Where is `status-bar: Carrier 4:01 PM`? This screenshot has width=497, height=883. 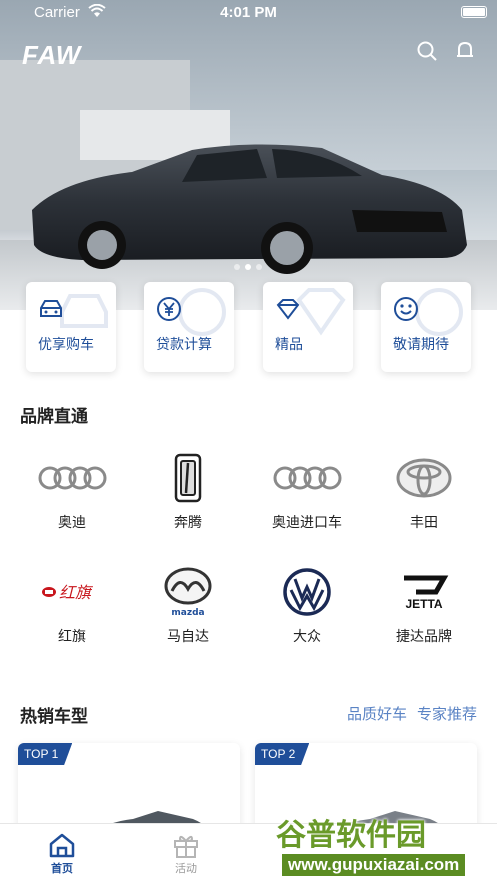 status-bar: Carrier 4:01 PM is located at coordinates (248, 13).